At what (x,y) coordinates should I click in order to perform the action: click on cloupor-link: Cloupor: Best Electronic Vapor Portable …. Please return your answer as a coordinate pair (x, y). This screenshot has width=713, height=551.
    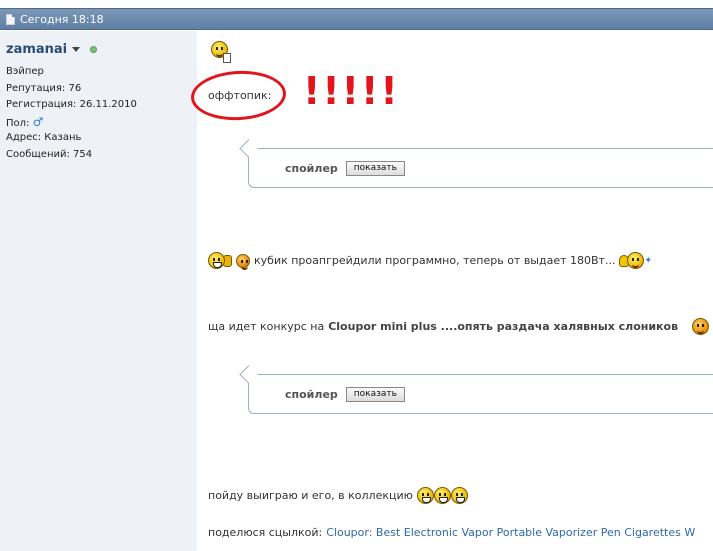
    Looking at the image, I should click on (510, 532).